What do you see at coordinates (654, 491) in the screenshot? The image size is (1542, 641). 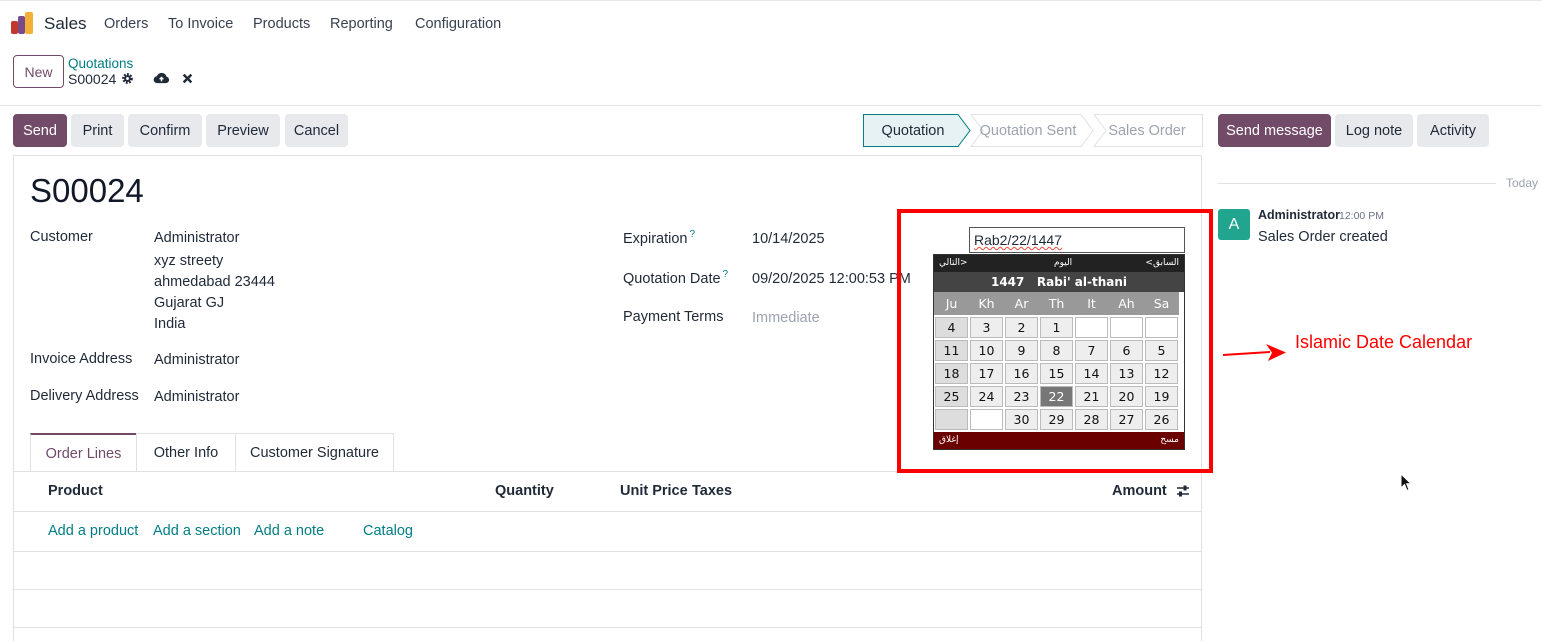 I see `column-unit-price: Unit Price` at bounding box center [654, 491].